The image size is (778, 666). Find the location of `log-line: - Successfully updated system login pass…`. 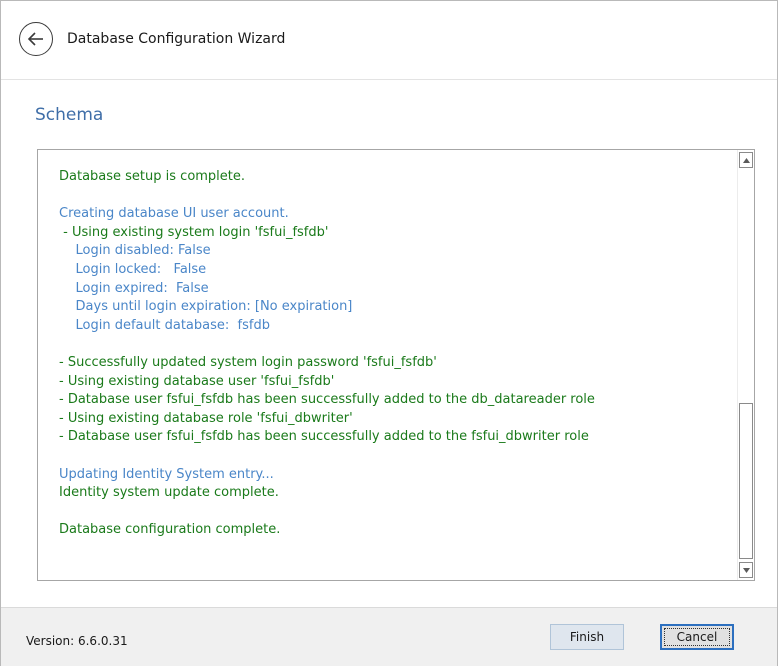

log-line: - Successfully updated system login pass… is located at coordinates (248, 362).